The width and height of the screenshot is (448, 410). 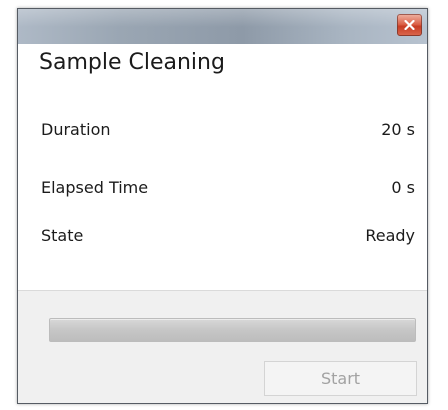 What do you see at coordinates (340, 378) in the screenshot?
I see `start-button: Start` at bounding box center [340, 378].